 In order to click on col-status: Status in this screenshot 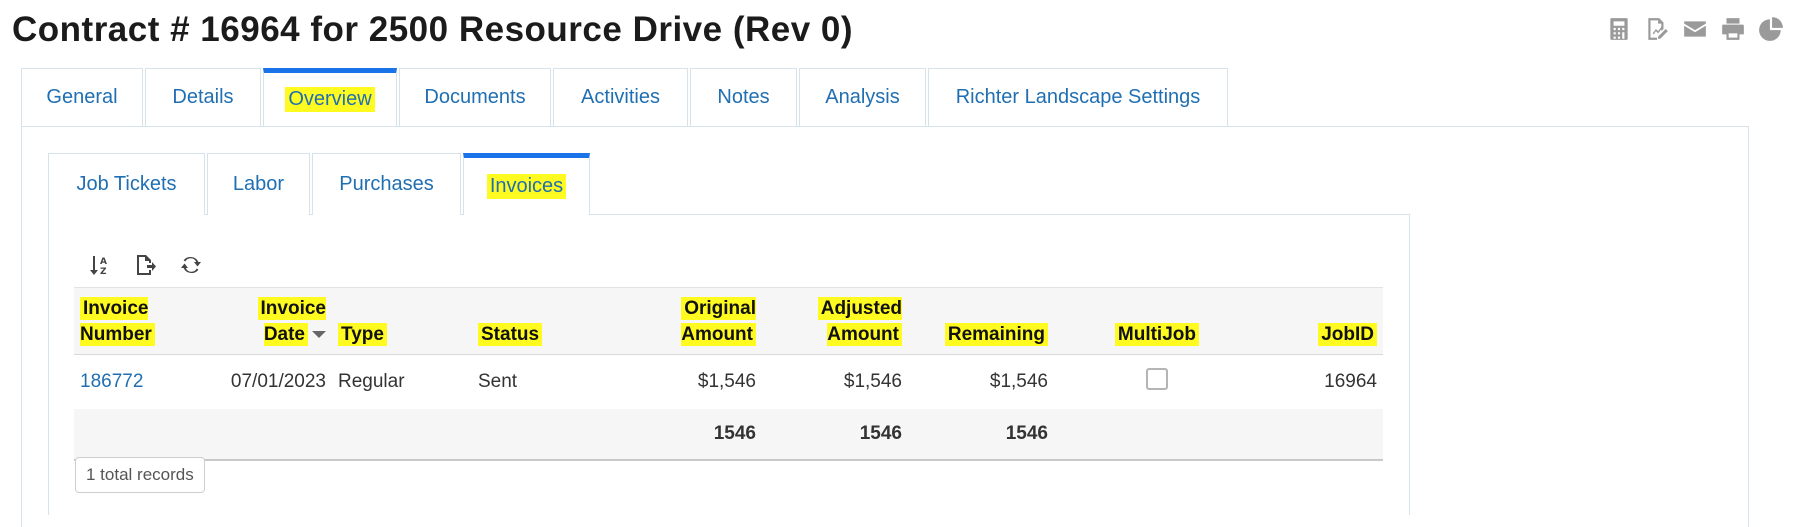, I will do `click(547, 321)`.